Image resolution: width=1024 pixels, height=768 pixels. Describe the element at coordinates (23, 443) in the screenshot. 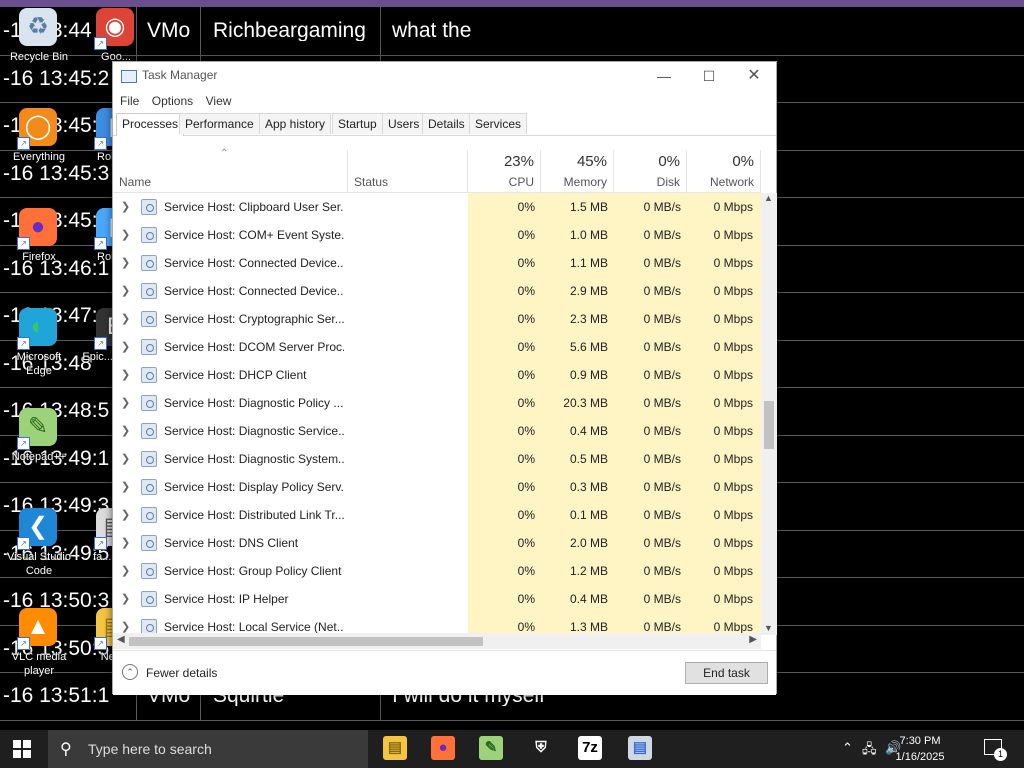

I see `shortcut-arrow-icon: ↗` at that location.